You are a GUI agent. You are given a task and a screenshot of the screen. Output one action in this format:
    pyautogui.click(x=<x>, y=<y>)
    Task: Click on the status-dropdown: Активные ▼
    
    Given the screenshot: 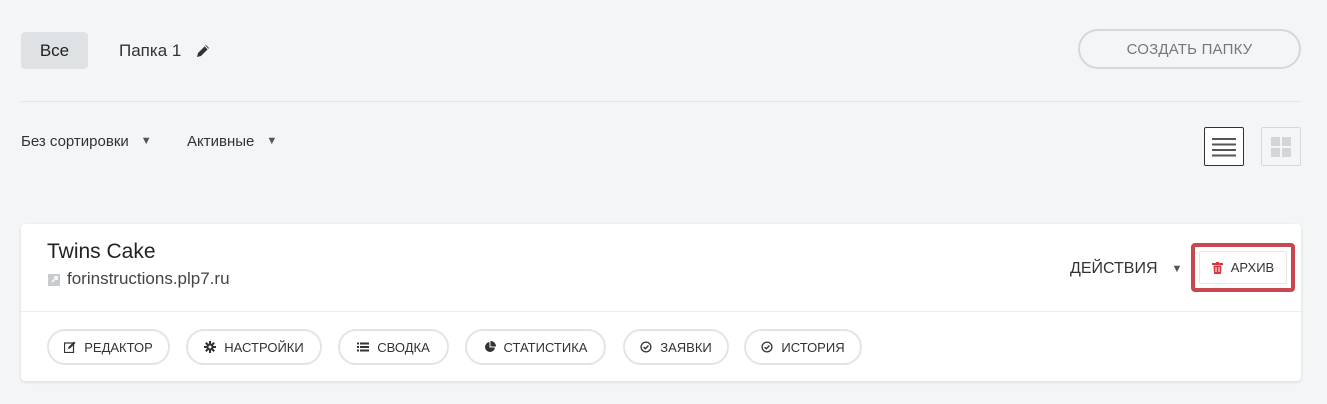 What is the action you would take?
    pyautogui.click(x=232, y=141)
    